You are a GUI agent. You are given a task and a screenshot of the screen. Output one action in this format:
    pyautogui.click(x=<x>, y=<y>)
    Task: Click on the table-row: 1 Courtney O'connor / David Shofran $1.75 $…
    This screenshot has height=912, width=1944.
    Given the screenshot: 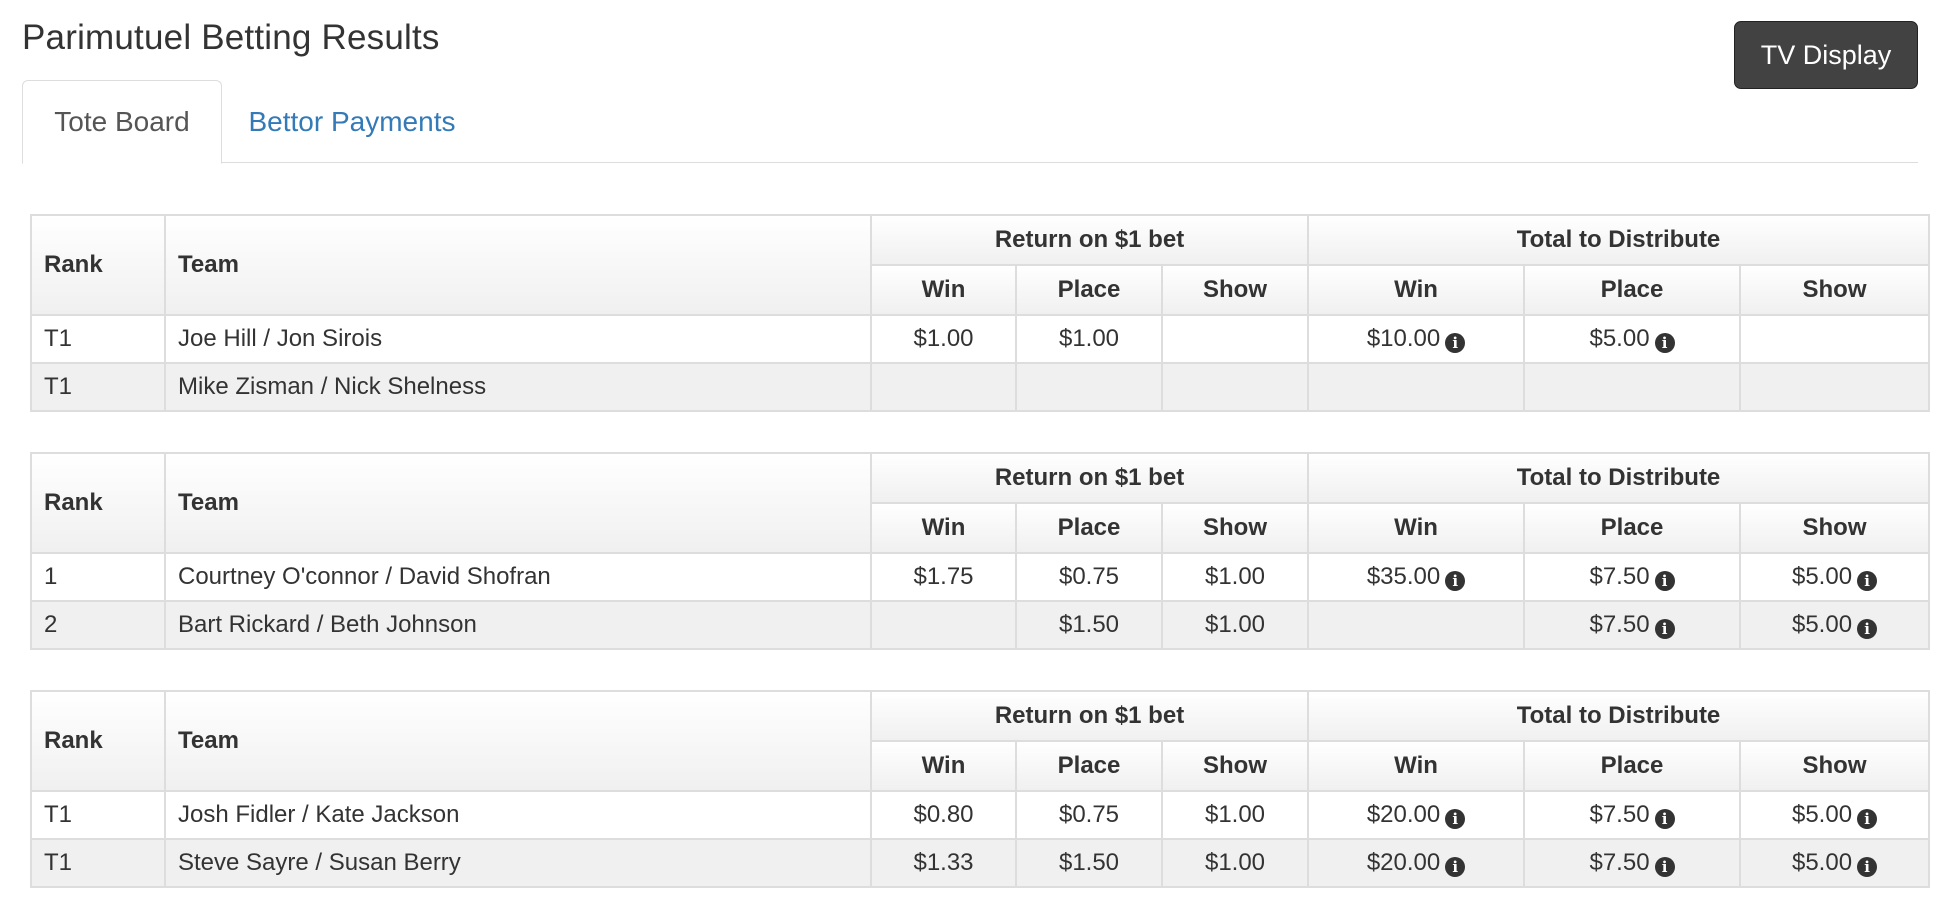 What is the action you would take?
    pyautogui.click(x=980, y=577)
    